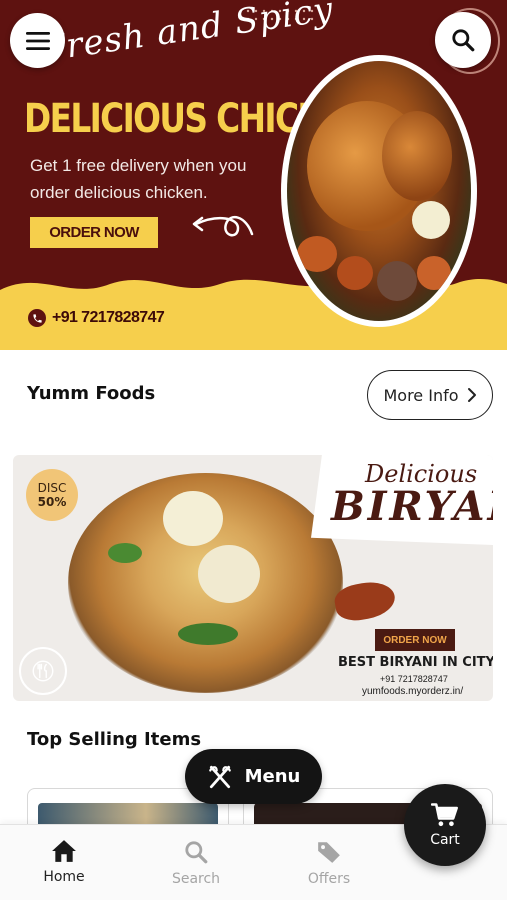 The image size is (507, 900). Describe the element at coordinates (414, 679) in the screenshot. I see `promo-phone: +91 7217828747` at that location.